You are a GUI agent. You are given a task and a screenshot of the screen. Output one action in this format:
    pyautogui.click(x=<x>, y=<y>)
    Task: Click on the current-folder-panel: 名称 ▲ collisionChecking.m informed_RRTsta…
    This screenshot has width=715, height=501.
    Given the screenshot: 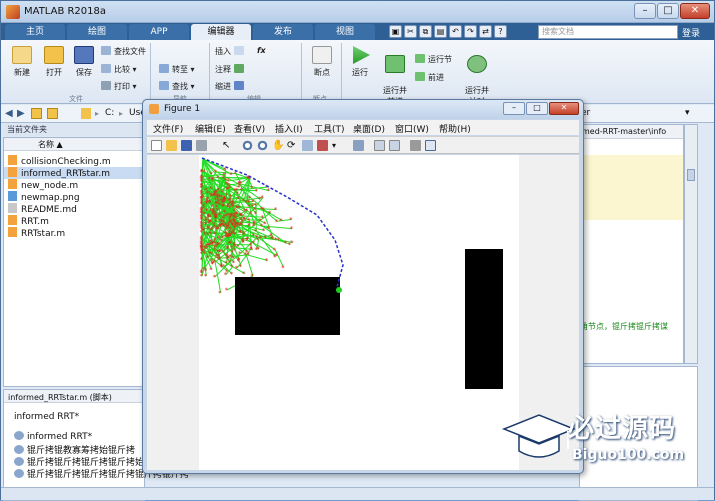 What is the action you would take?
    pyautogui.click(x=74, y=262)
    